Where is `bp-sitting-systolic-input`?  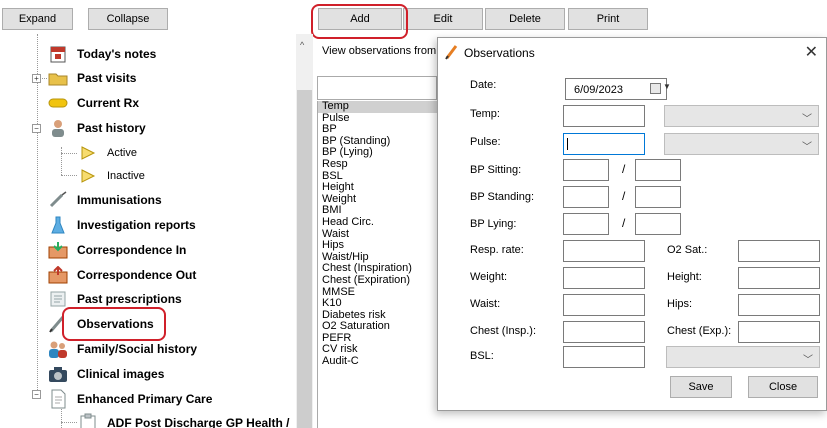
bp-sitting-systolic-input is located at coordinates (586, 170).